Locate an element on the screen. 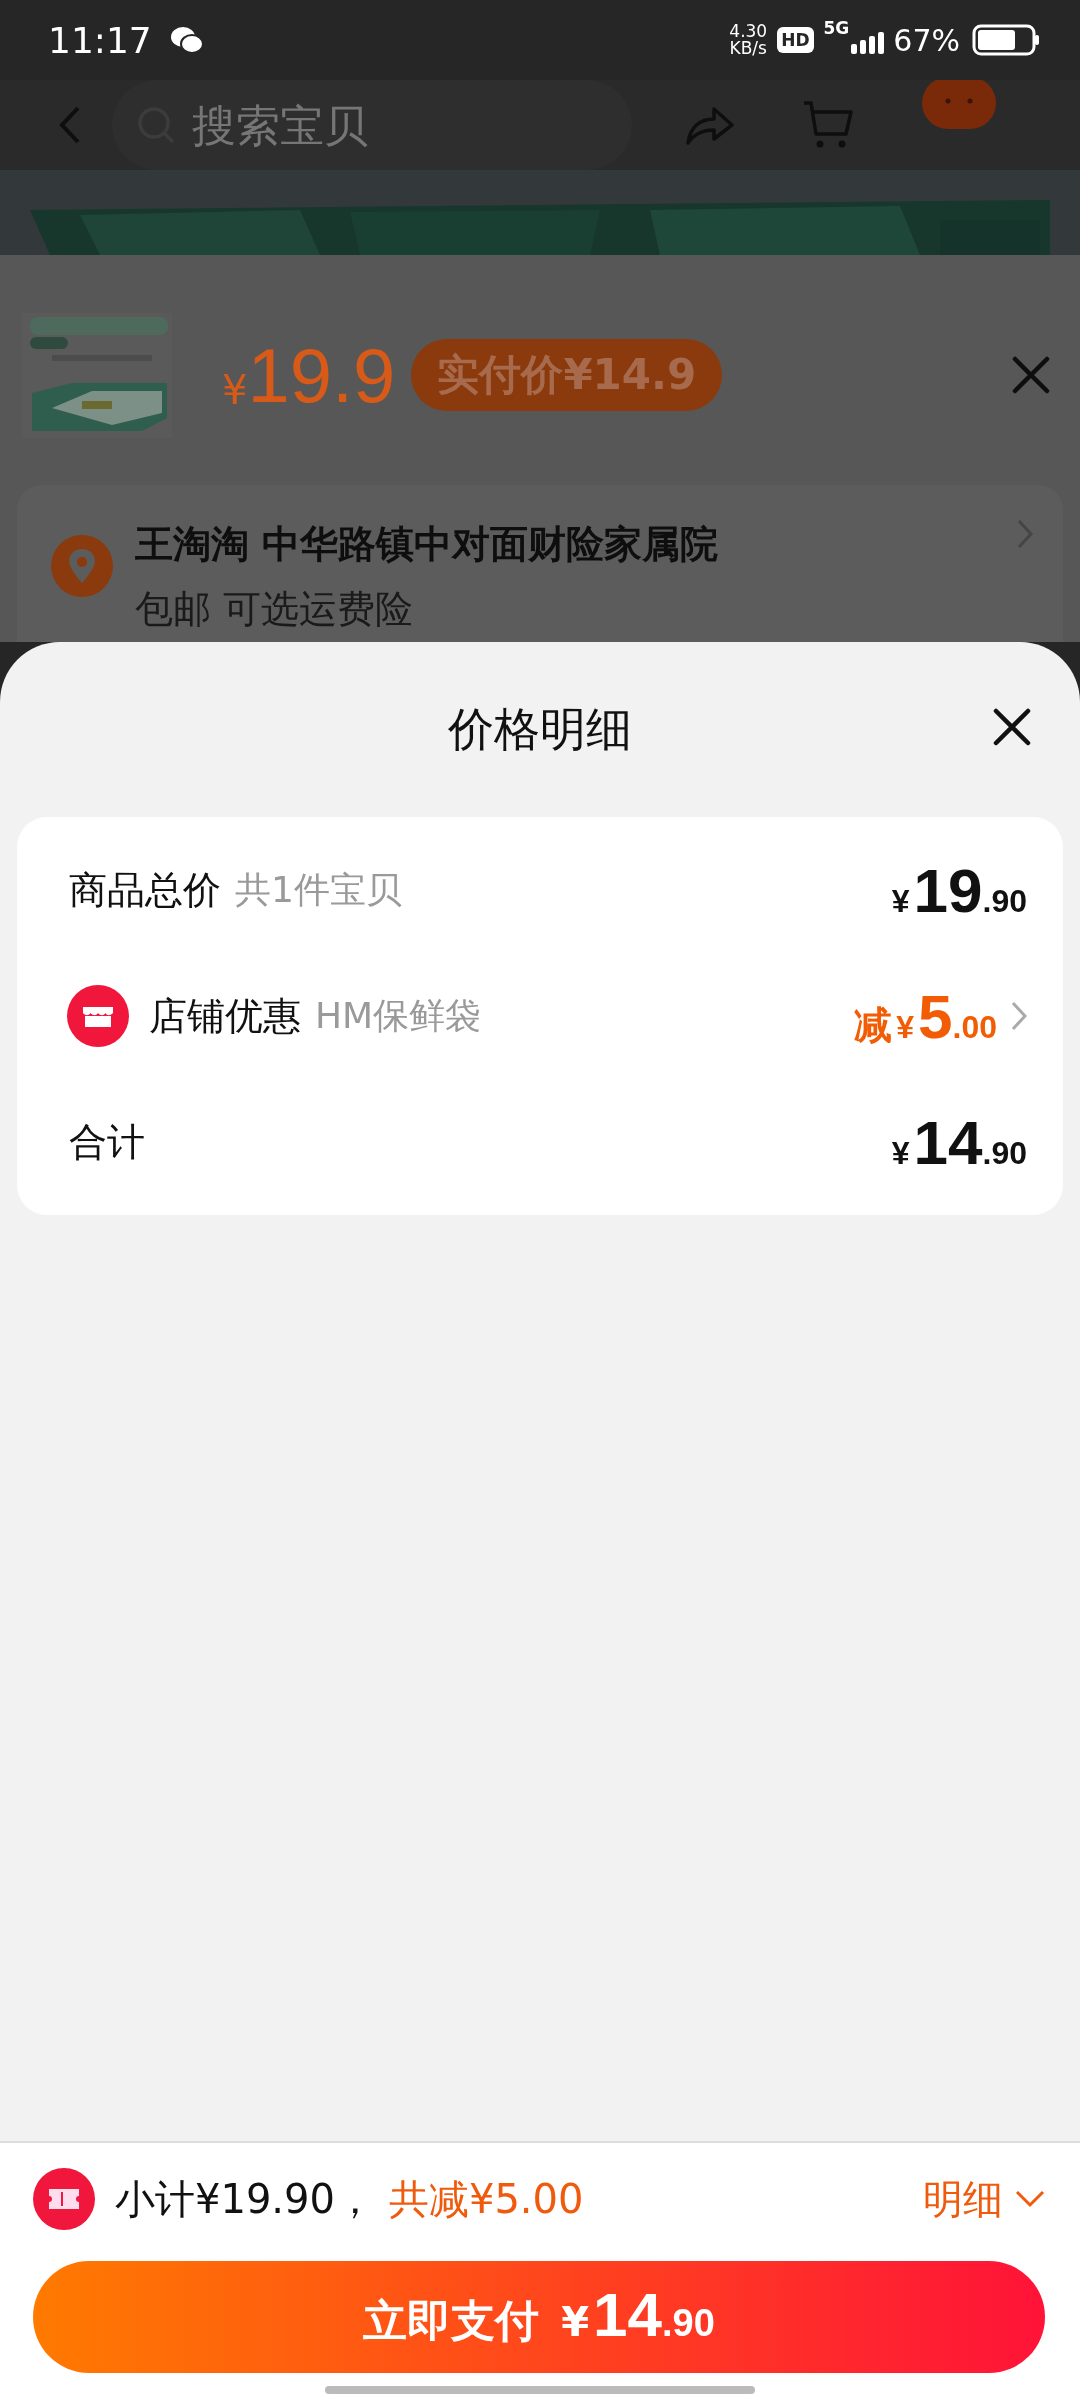 This screenshot has width=1080, height=2400. price-label: 合计 is located at coordinates (107, 1142).